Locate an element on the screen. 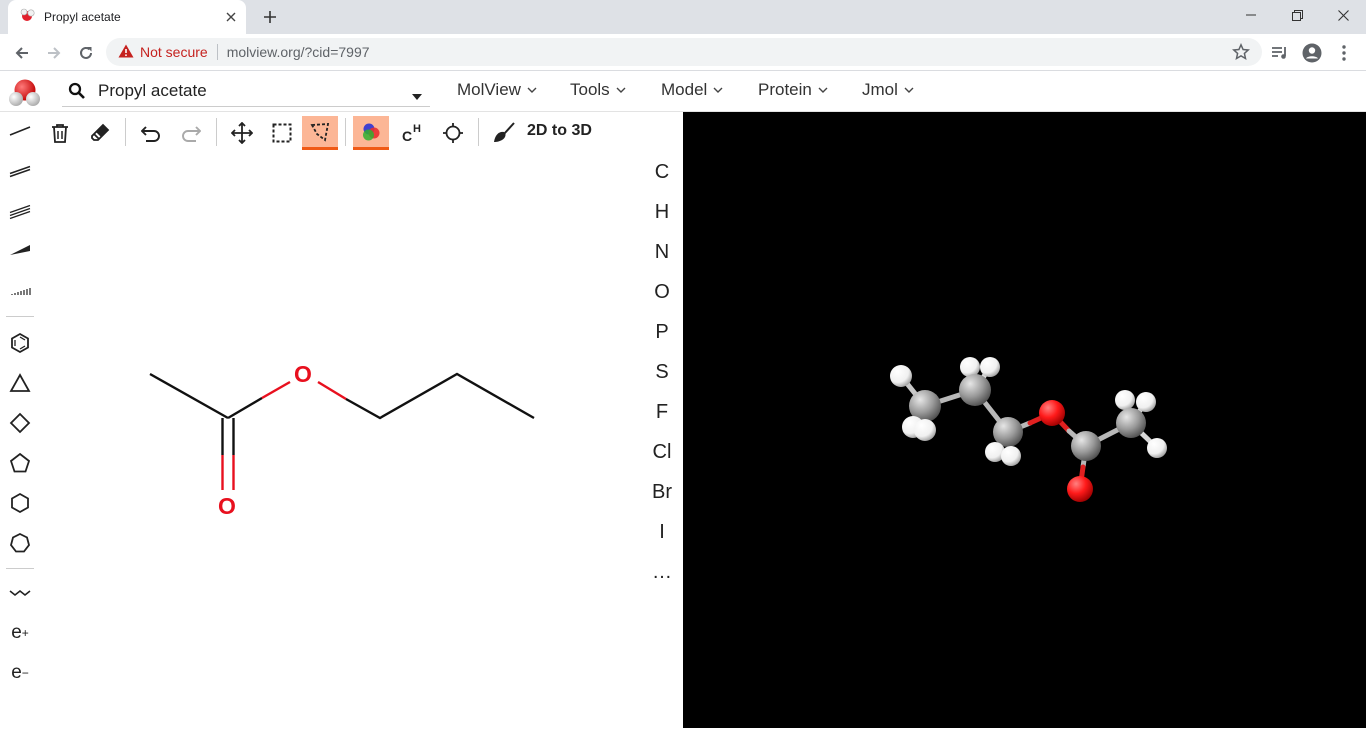  double-bond-tool-icon is located at coordinates (20, 171).